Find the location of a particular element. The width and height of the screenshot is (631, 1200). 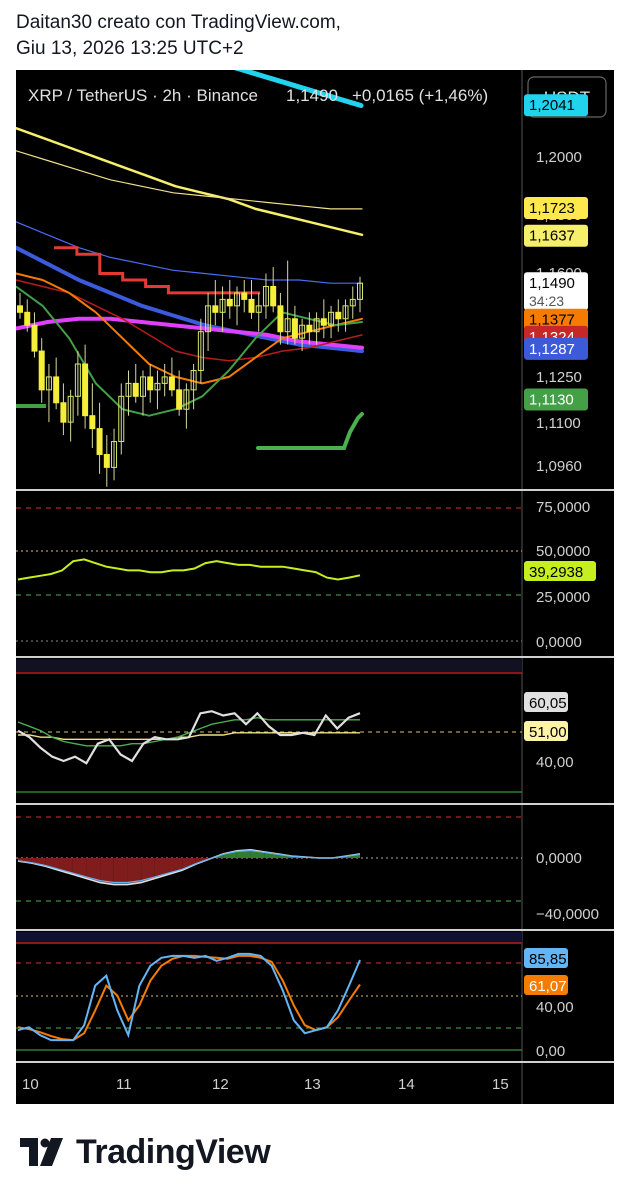

indicator-3-area-segment is located at coordinates (120, 871).